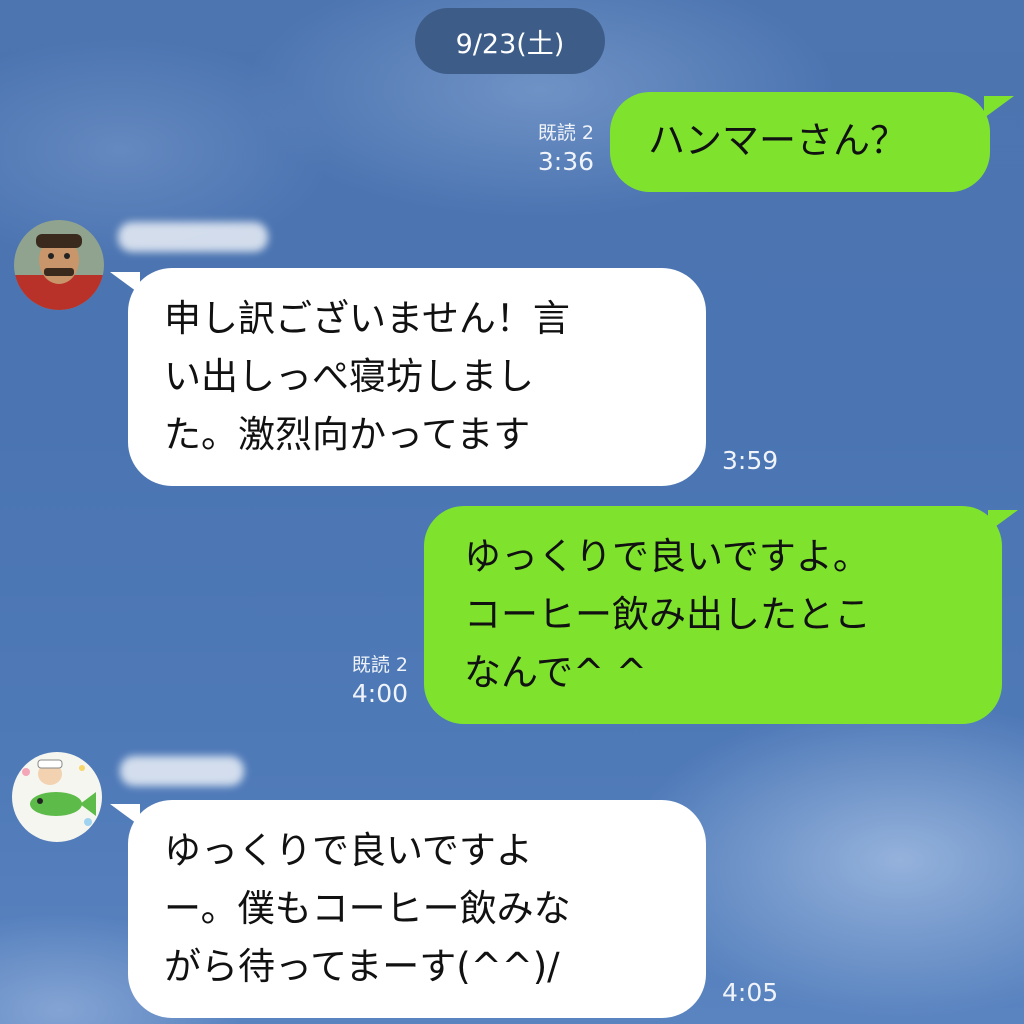  I want to click on date-separator: 9/23(土), so click(510, 41).